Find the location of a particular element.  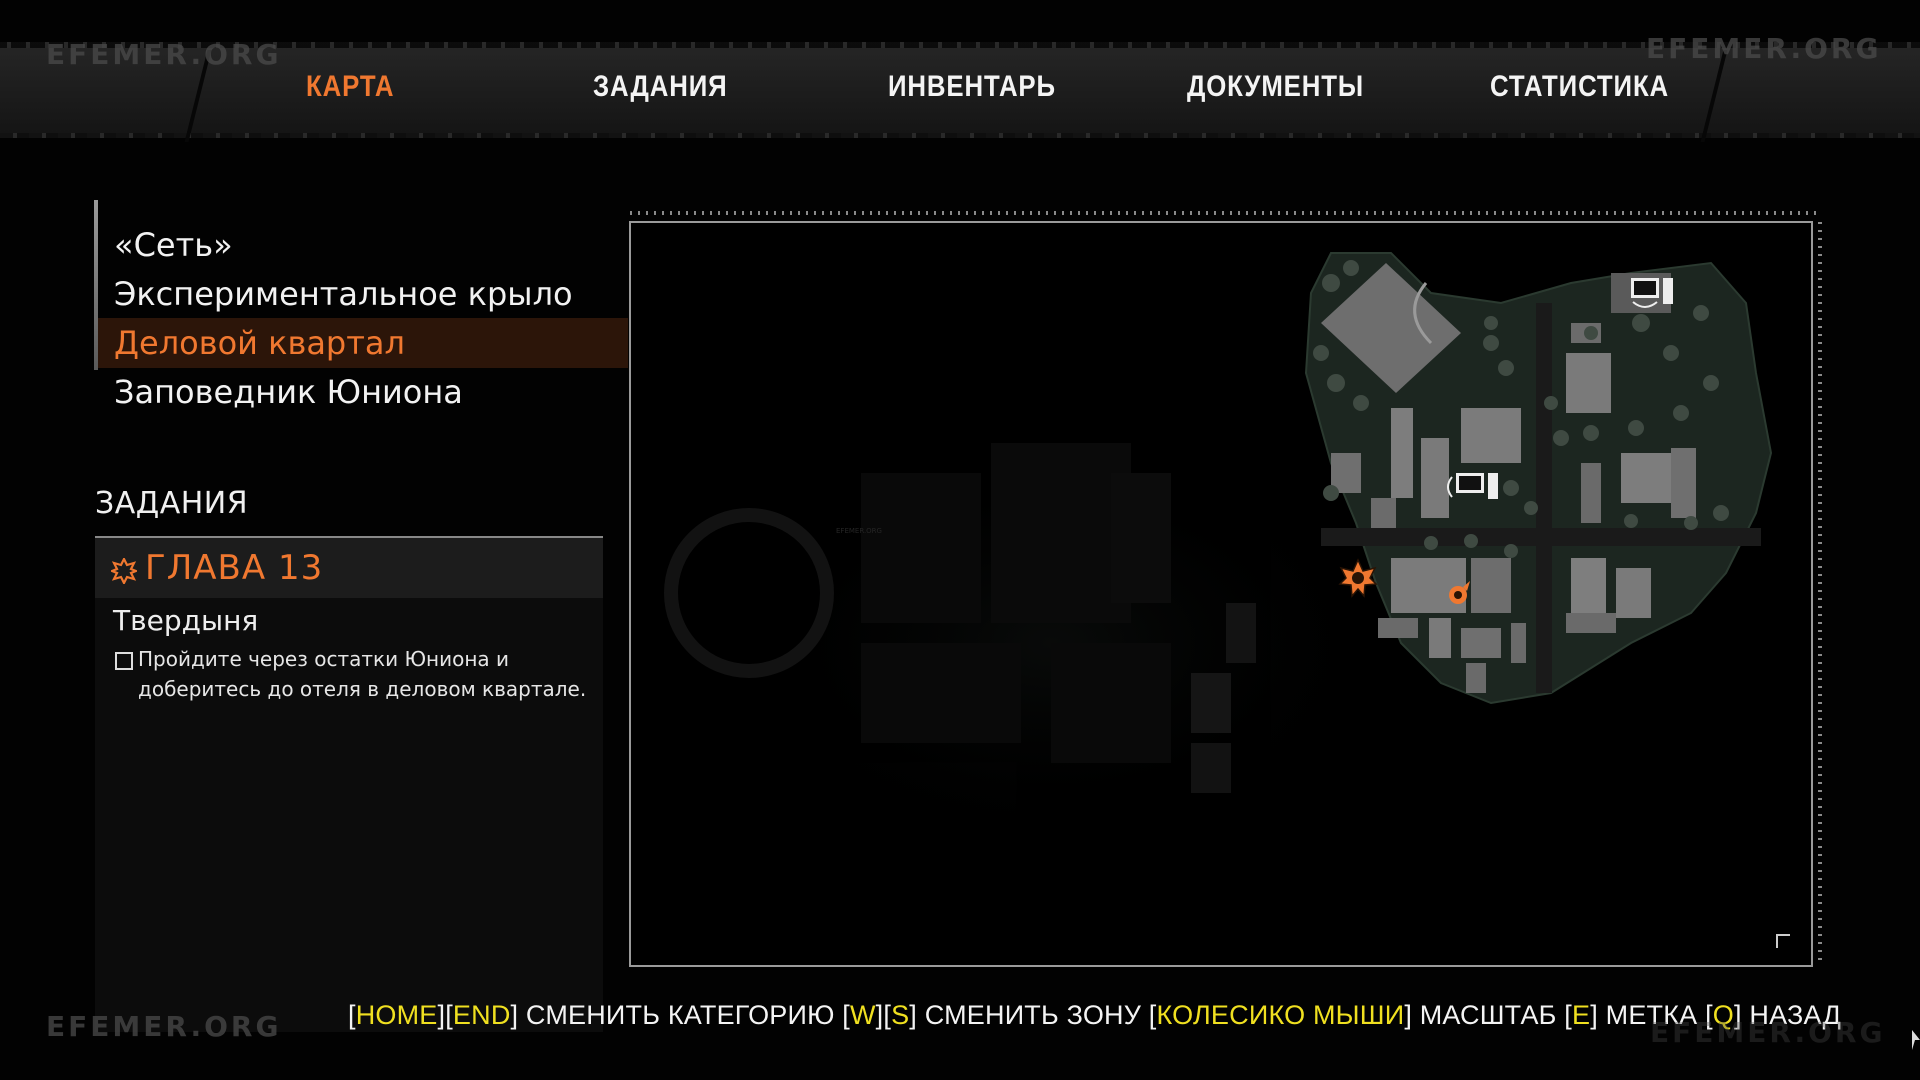

objective-checkbox is located at coordinates (124, 661).